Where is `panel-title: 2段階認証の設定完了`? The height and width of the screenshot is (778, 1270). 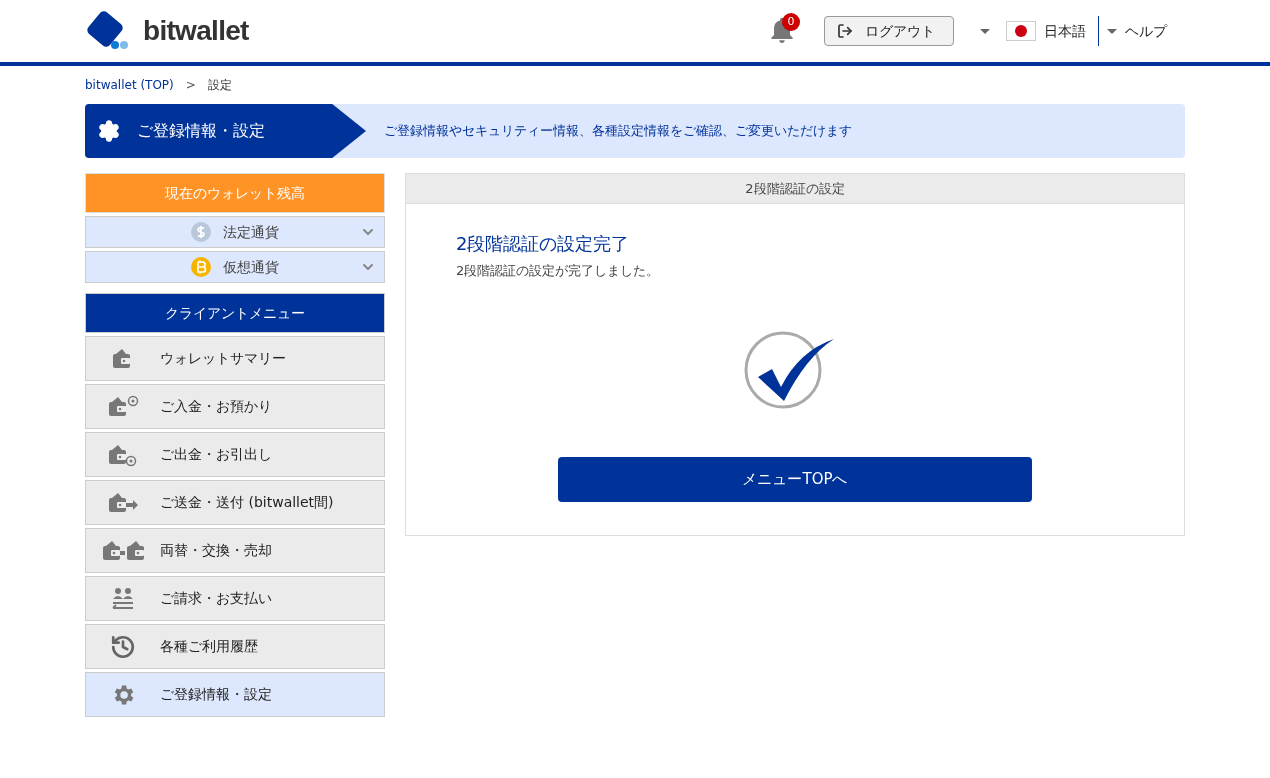 panel-title: 2段階認証の設定完了 is located at coordinates (543, 244).